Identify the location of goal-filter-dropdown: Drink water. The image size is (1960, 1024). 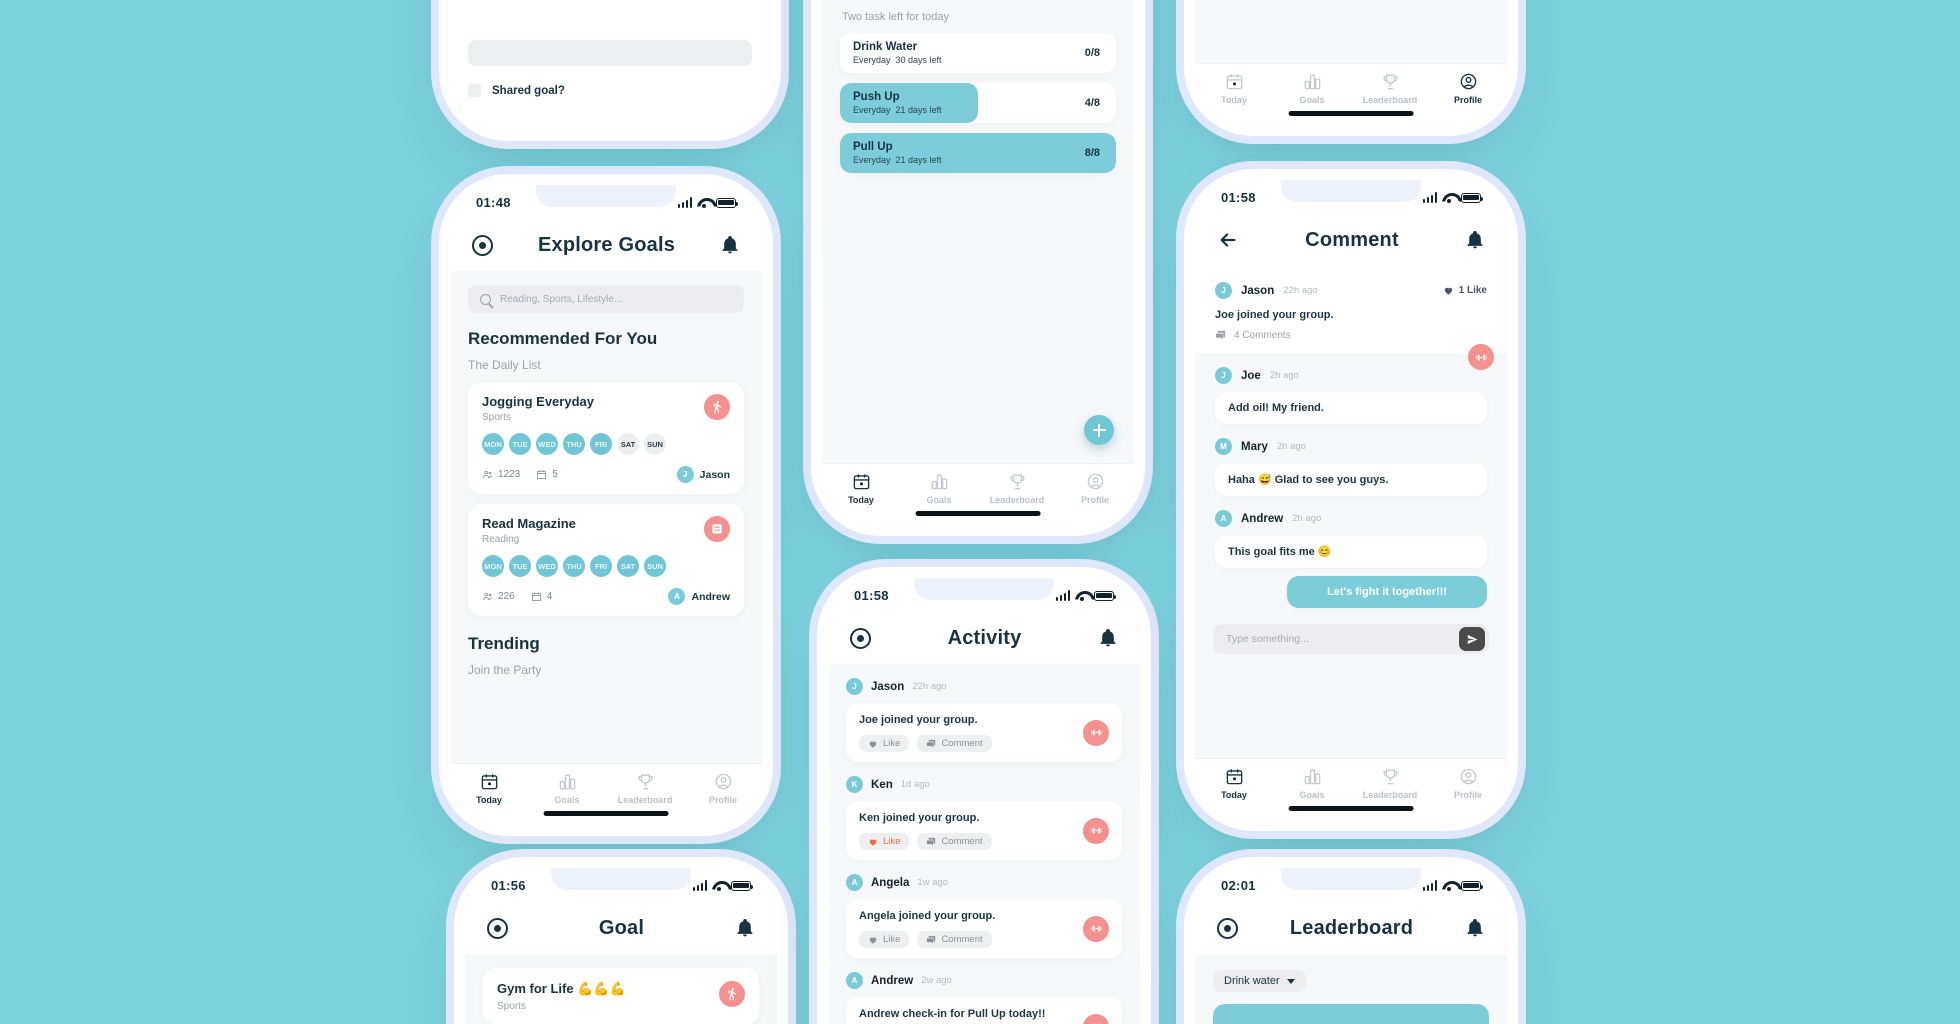
(1259, 981).